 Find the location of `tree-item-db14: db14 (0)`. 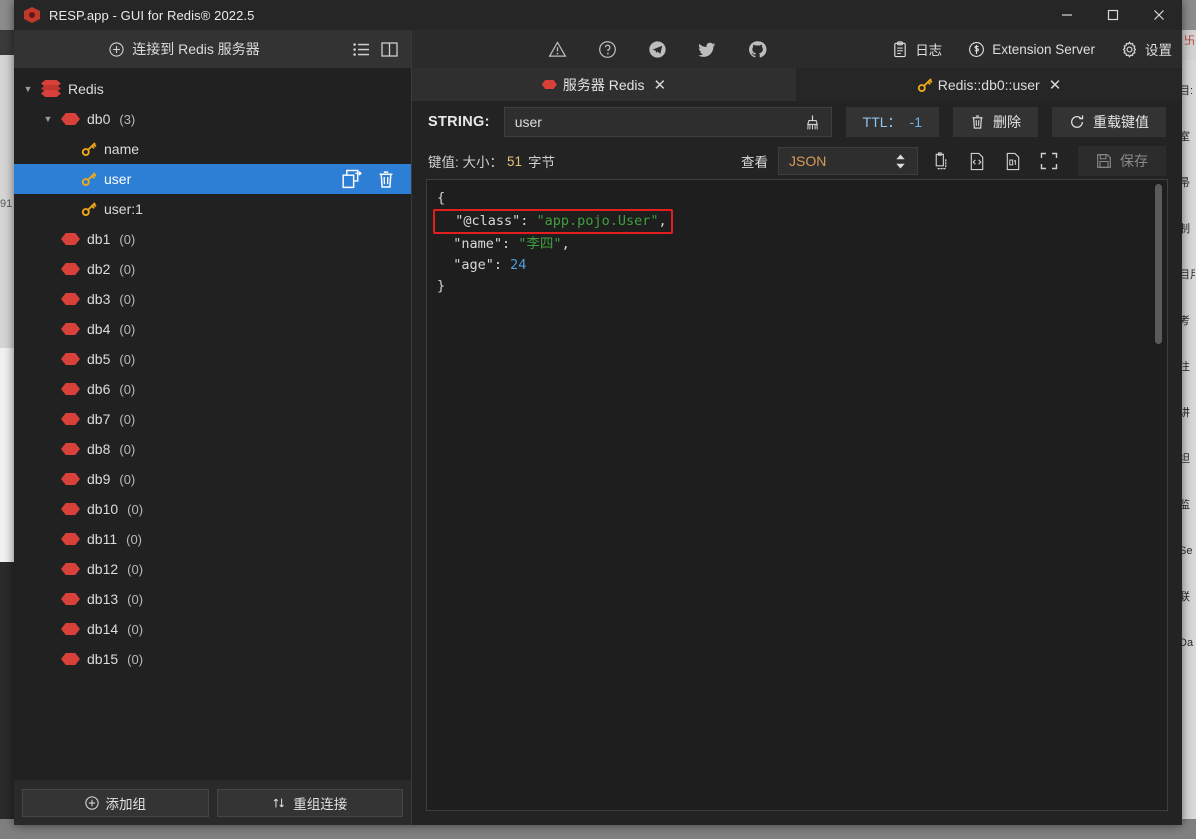

tree-item-db14: db14 (0) is located at coordinates (212, 629).